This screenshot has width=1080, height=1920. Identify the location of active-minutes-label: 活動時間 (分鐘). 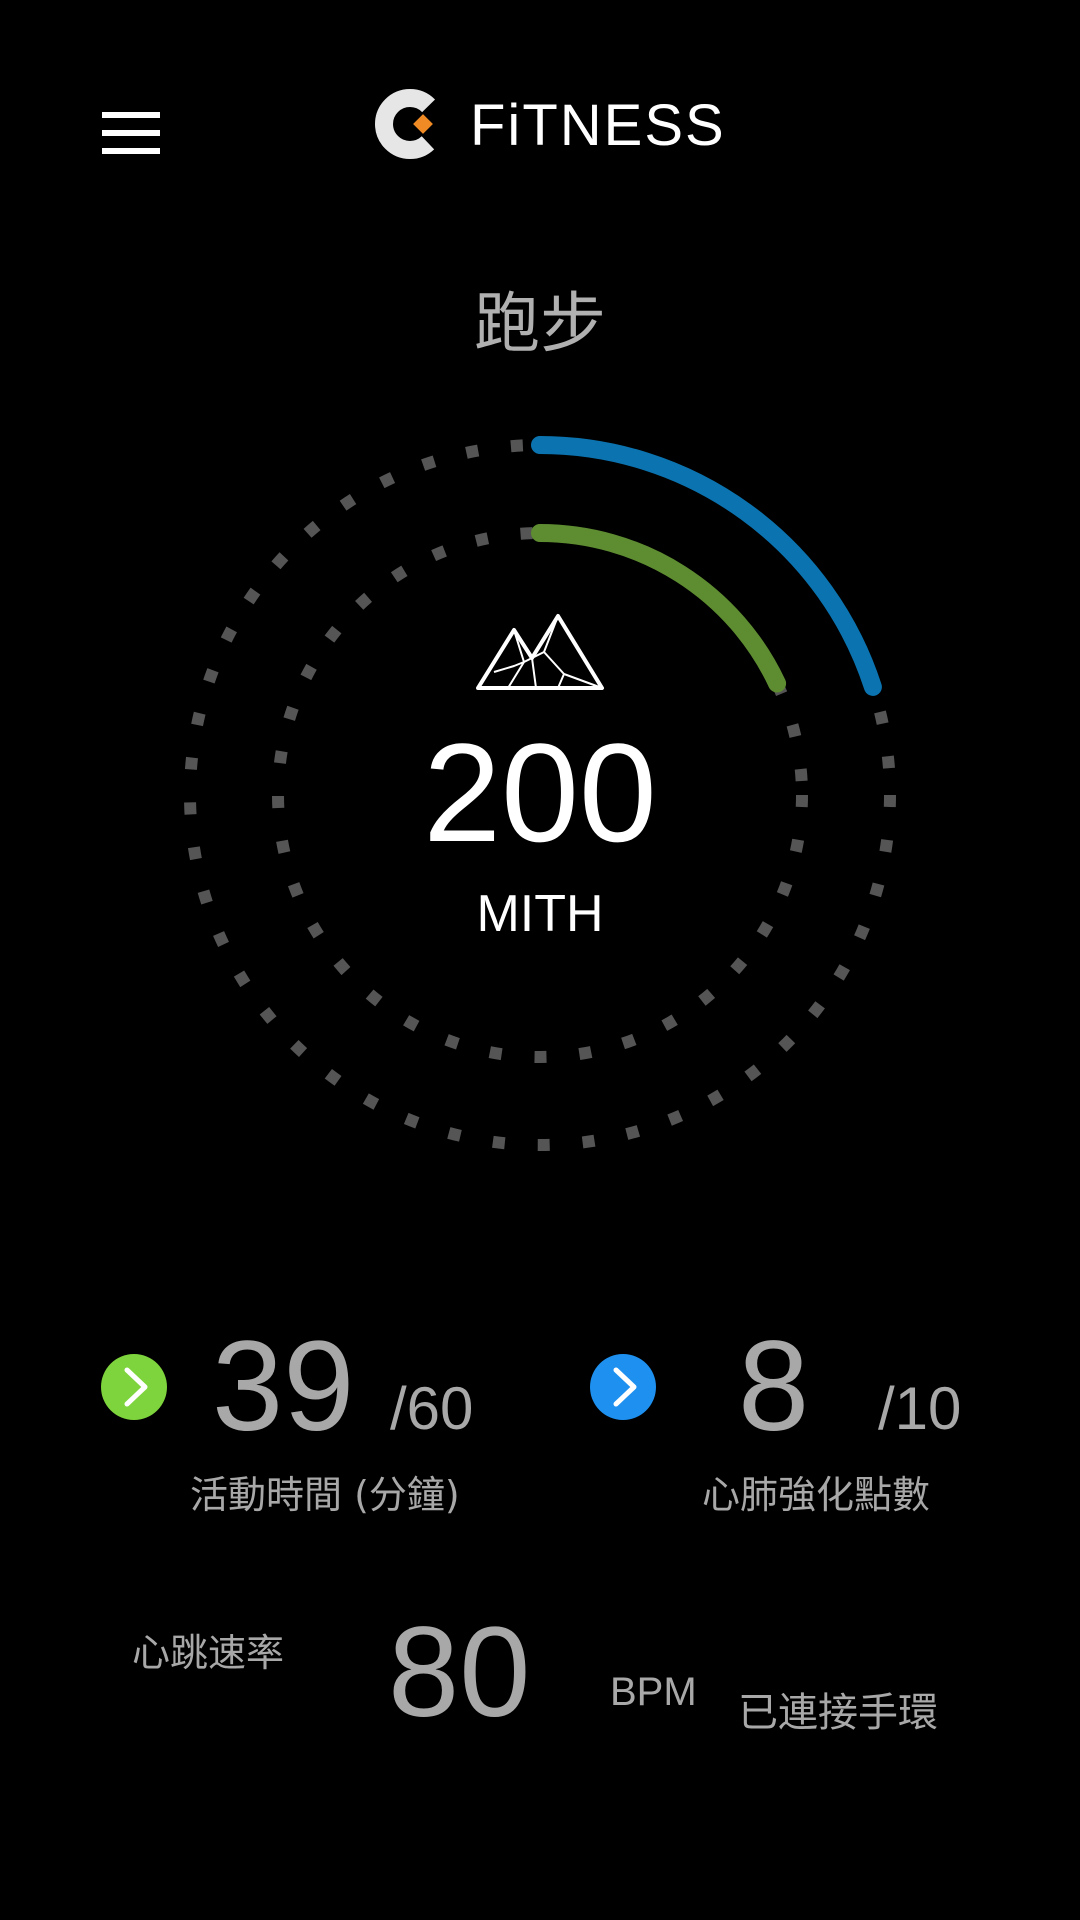
(325, 1495).